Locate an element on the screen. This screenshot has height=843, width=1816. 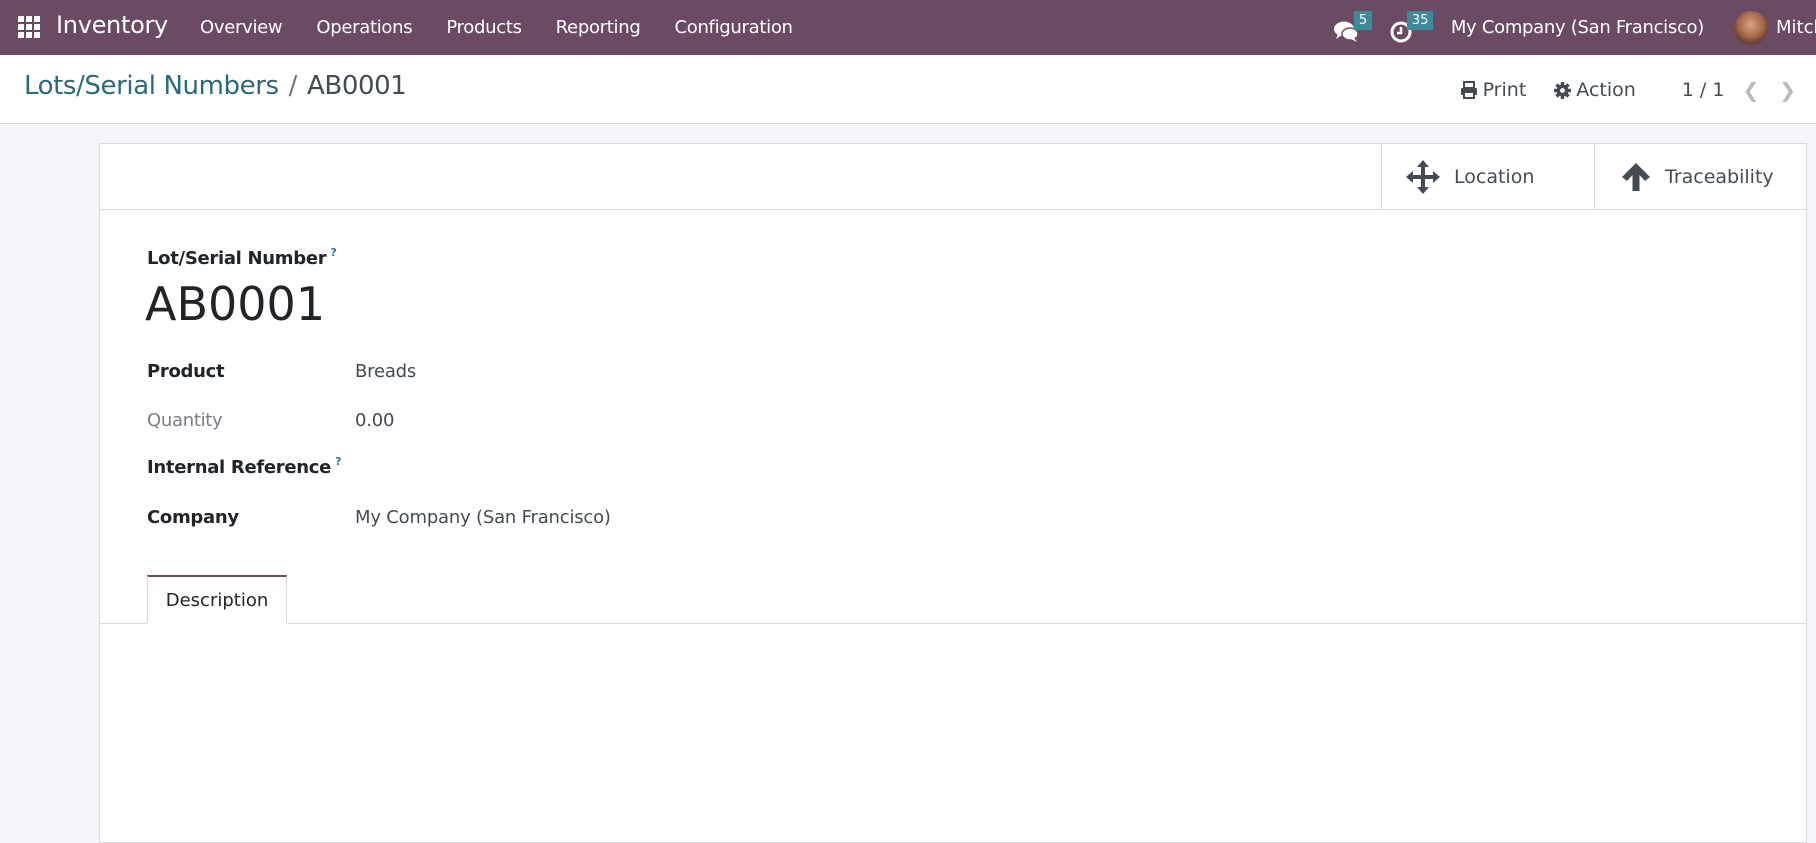
internal-reference-row: Internal Reference? is located at coordinates (547, 466).